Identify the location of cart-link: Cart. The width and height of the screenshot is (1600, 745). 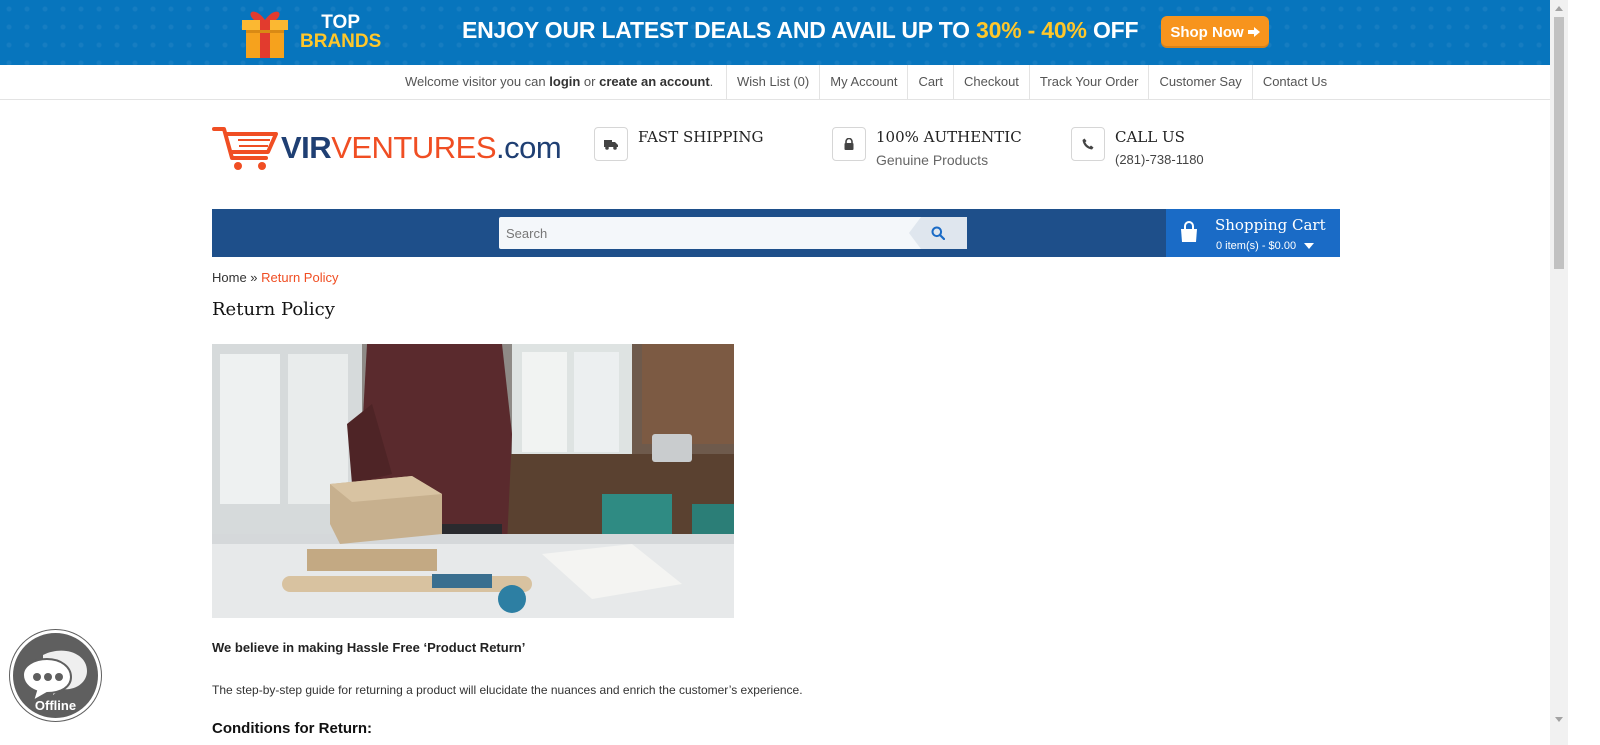
(930, 82).